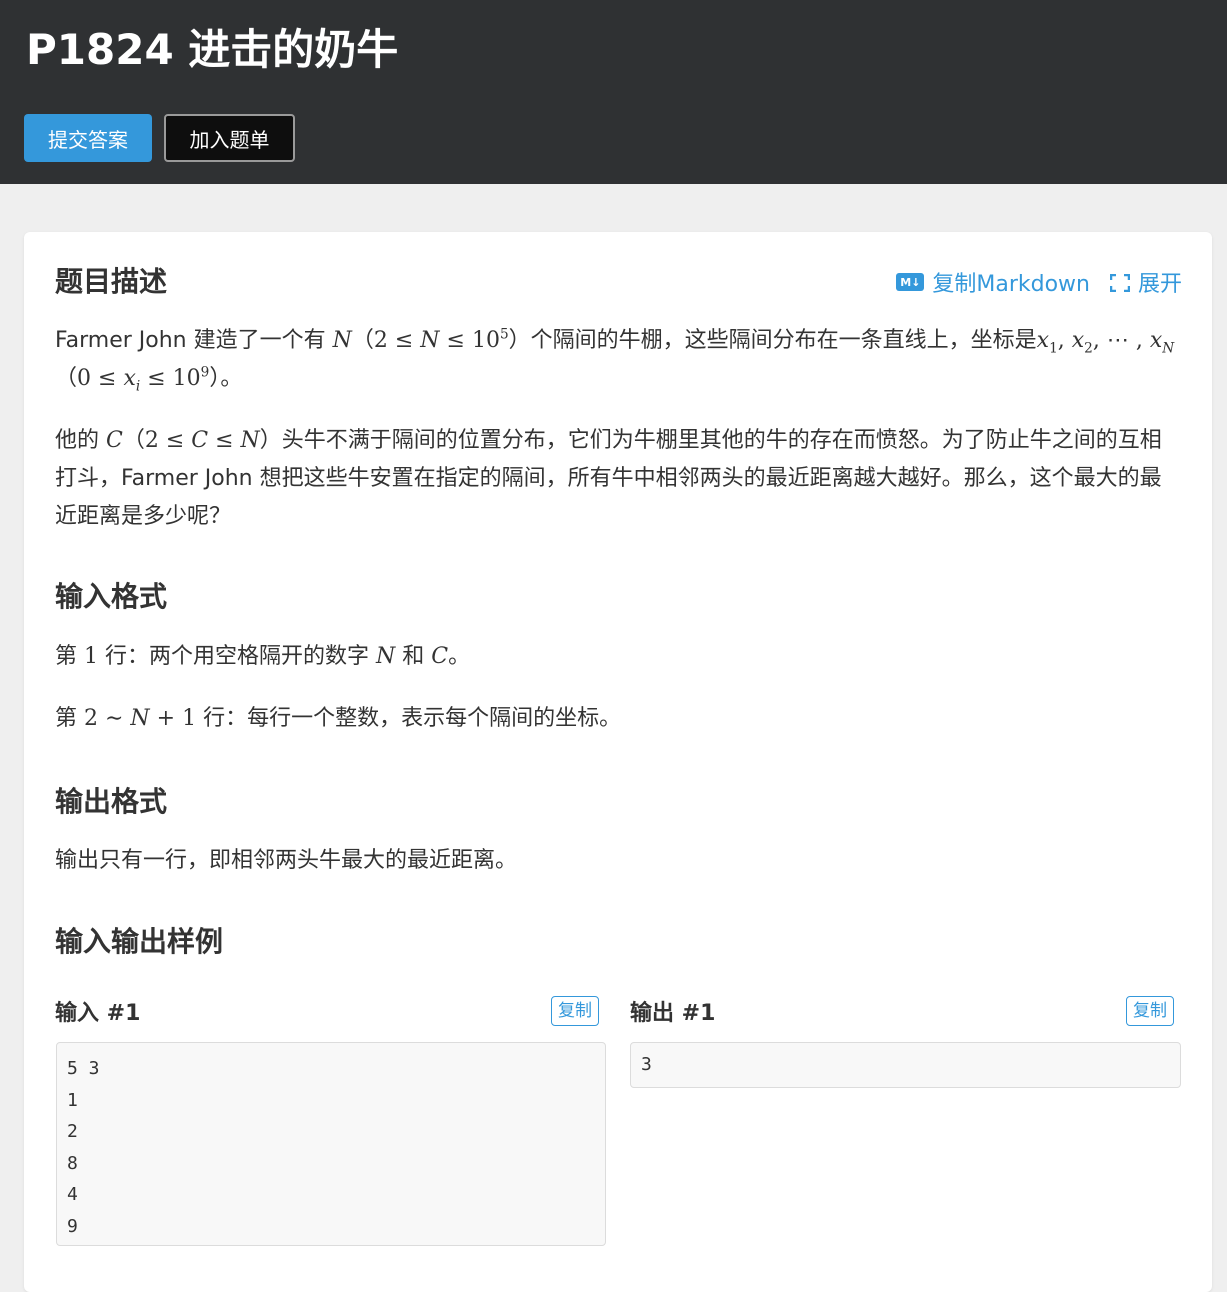  I want to click on problem-title: P1824 进击的奶牛, so click(212, 49).